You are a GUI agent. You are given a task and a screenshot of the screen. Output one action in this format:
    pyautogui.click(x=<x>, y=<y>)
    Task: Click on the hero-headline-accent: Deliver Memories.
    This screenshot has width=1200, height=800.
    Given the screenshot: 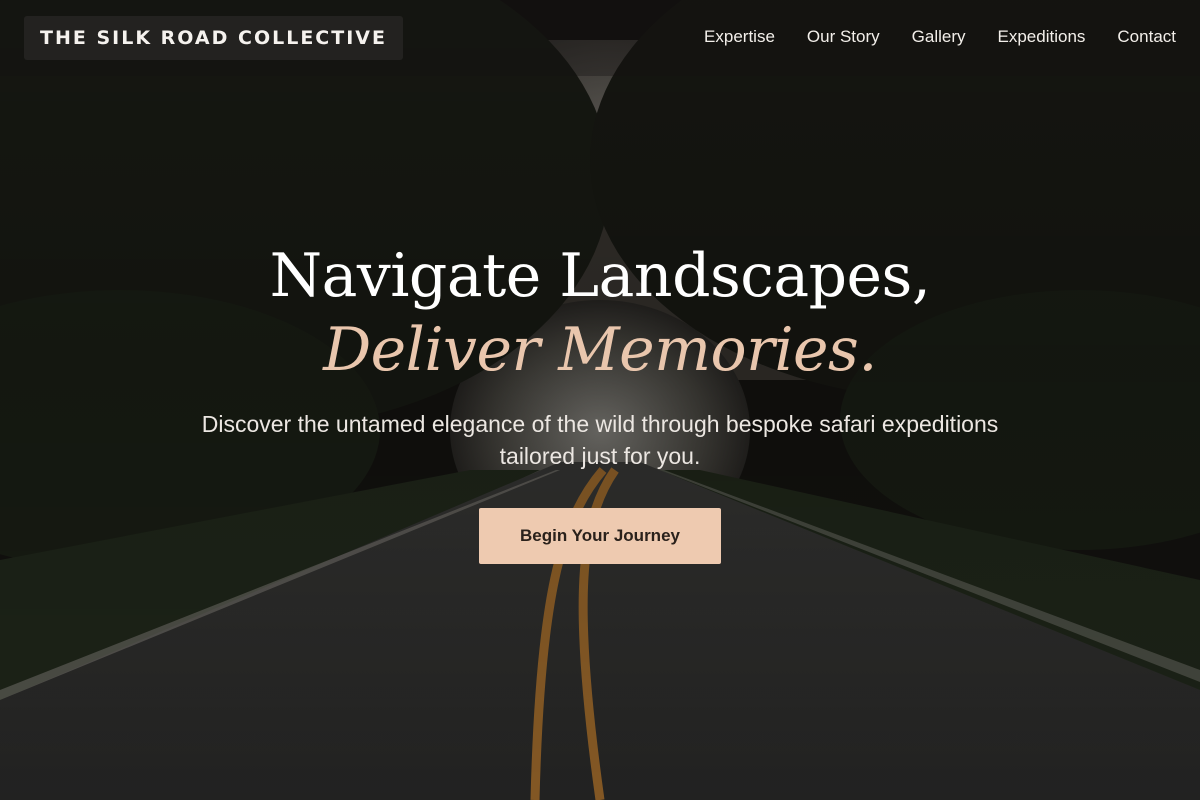 What is the action you would take?
    pyautogui.click(x=600, y=350)
    